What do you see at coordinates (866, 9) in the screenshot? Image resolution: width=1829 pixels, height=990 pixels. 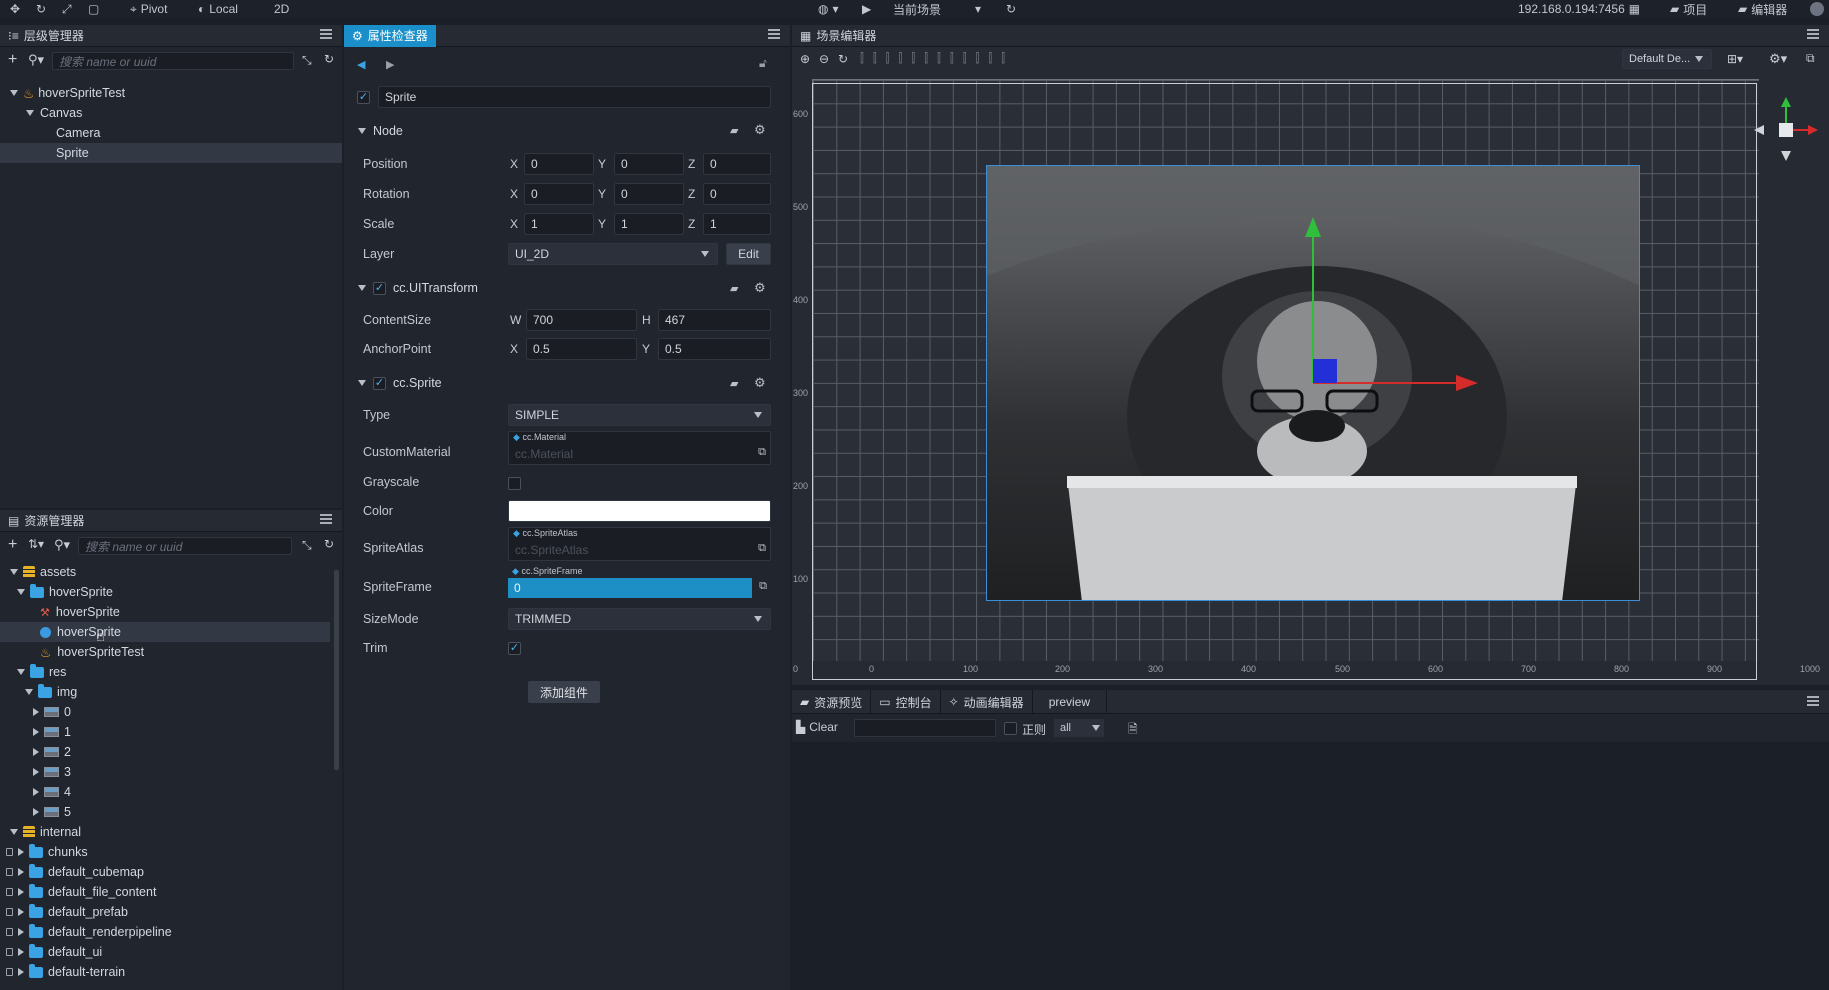 I see `play-button: ▶` at bounding box center [866, 9].